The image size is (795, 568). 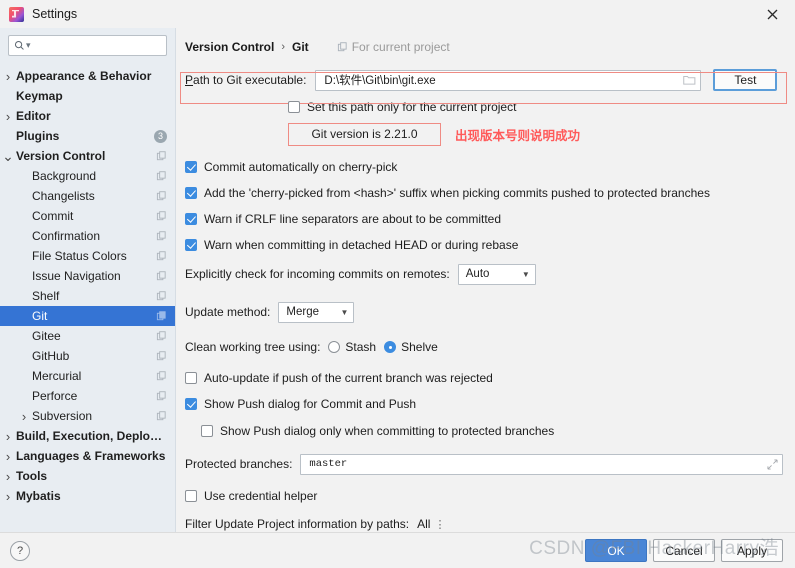 What do you see at coordinates (28, 45) in the screenshot?
I see `search-dropdown-caret-icon: ▾` at bounding box center [28, 45].